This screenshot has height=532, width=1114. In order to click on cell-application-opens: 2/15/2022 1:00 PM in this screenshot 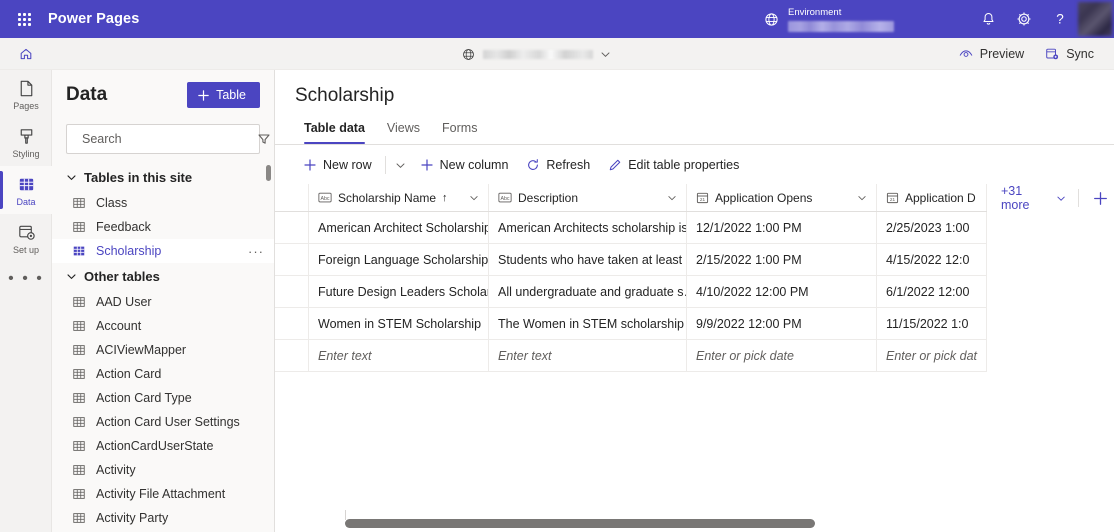, I will do `click(782, 259)`.